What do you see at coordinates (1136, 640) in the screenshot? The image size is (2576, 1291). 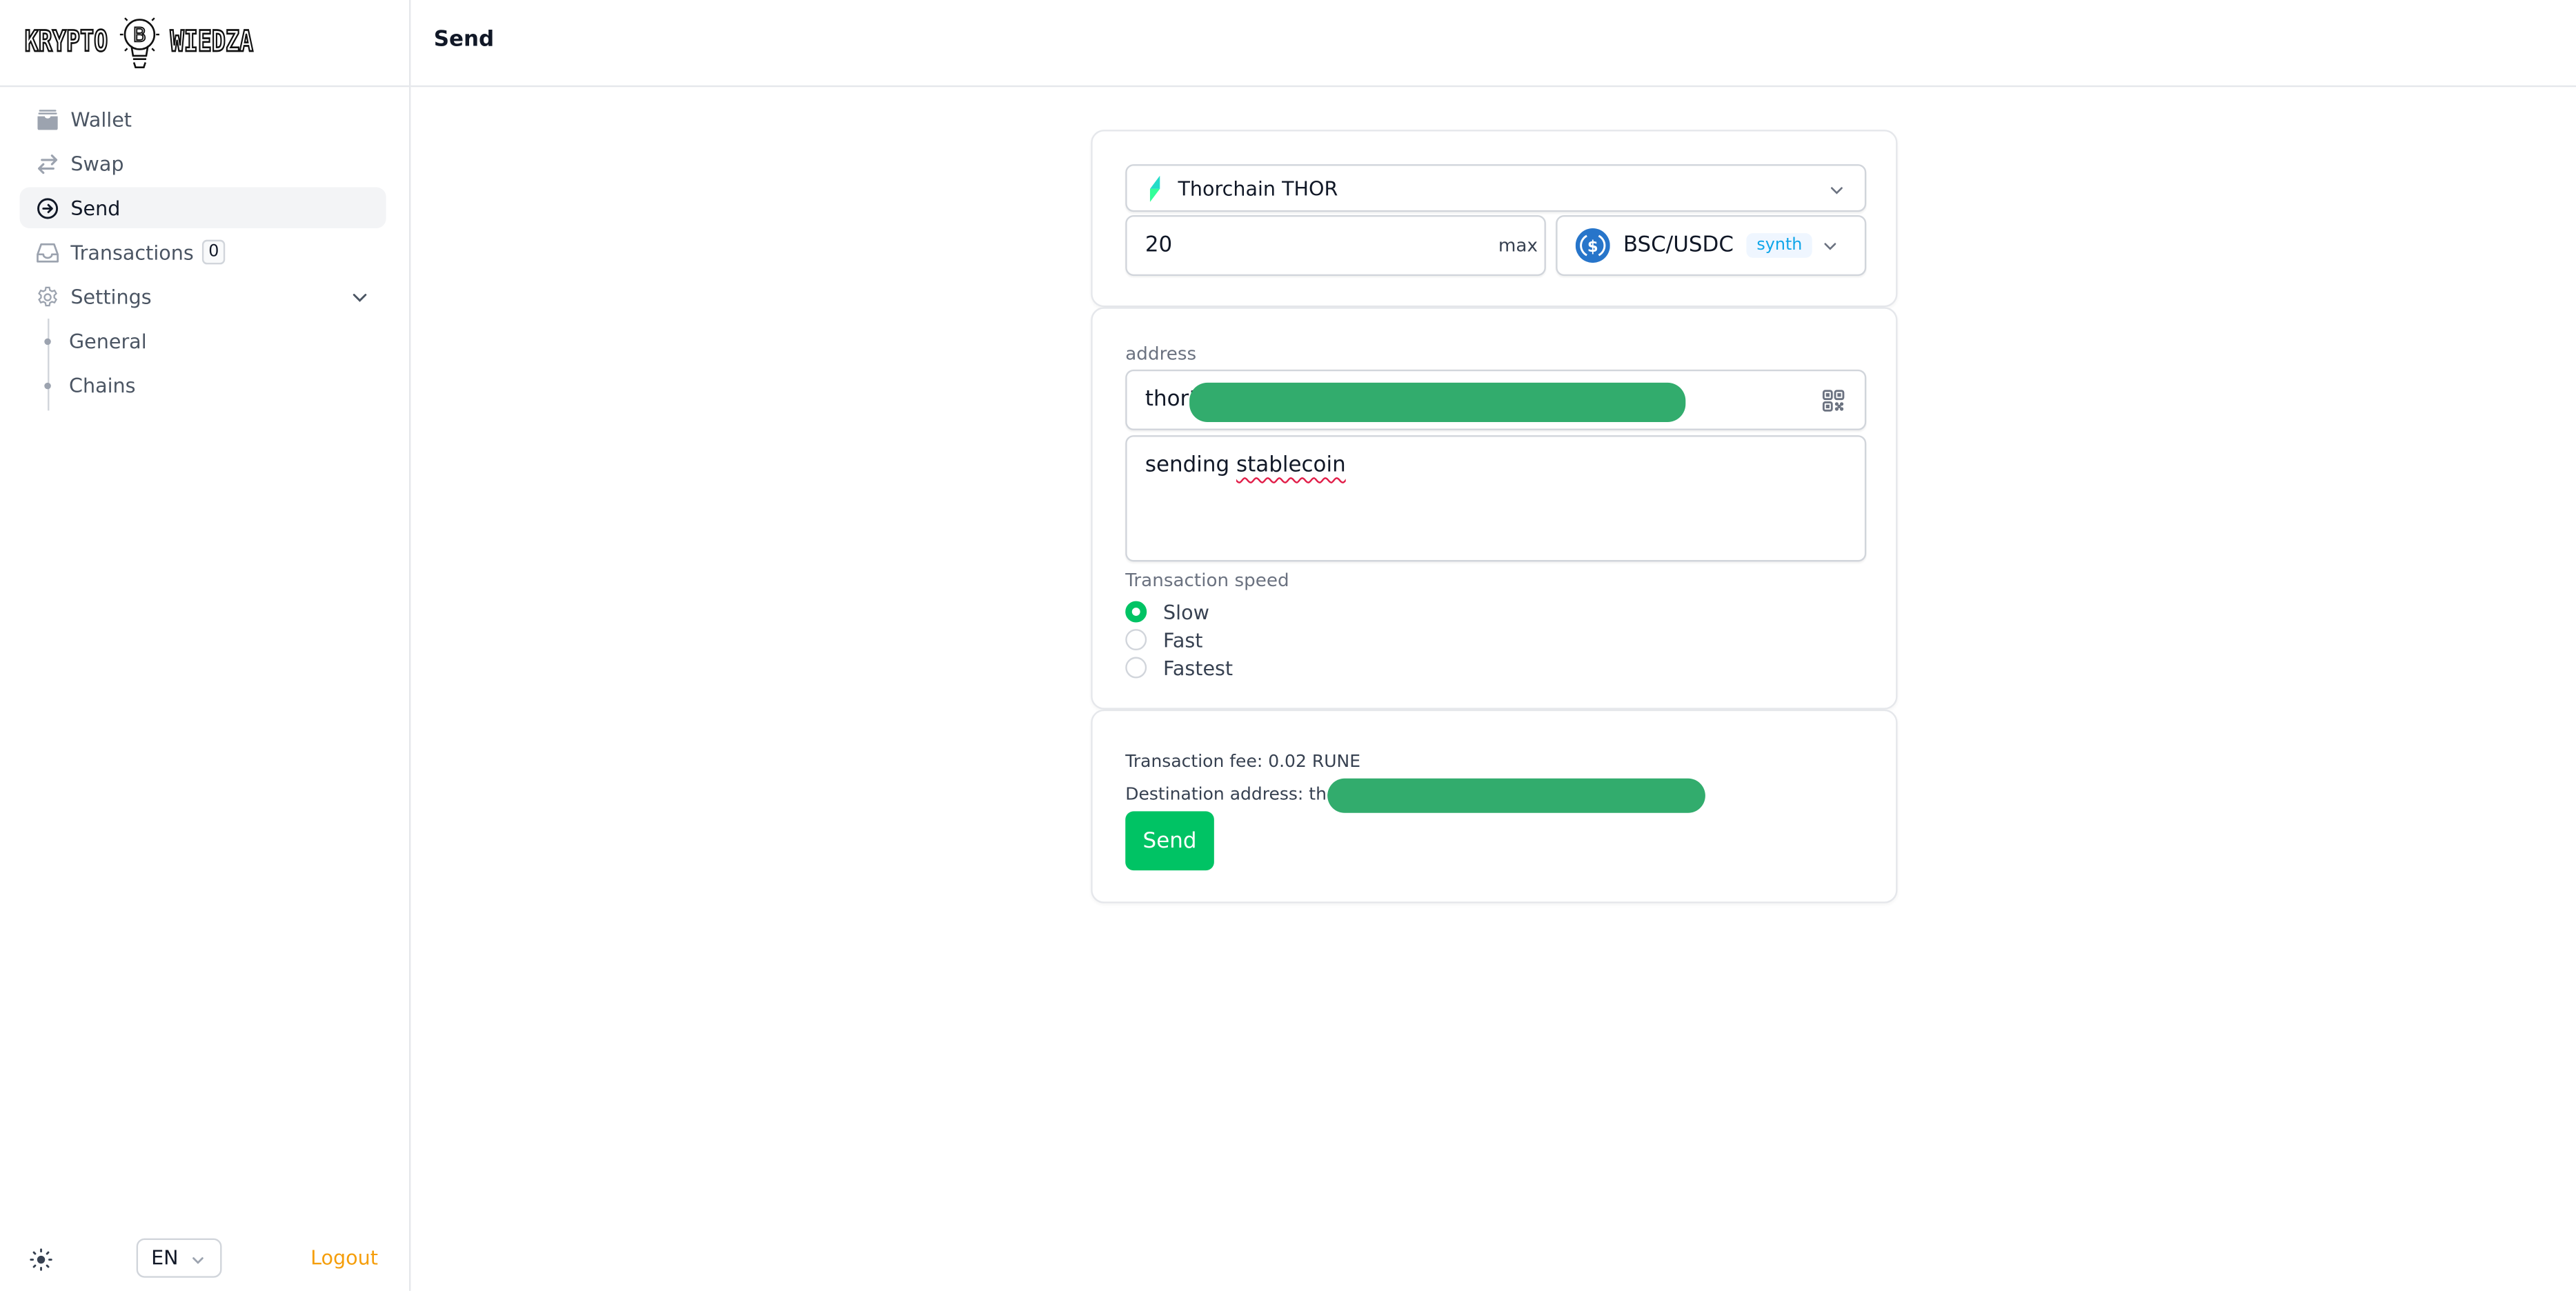 I see `radio-fast` at bounding box center [1136, 640].